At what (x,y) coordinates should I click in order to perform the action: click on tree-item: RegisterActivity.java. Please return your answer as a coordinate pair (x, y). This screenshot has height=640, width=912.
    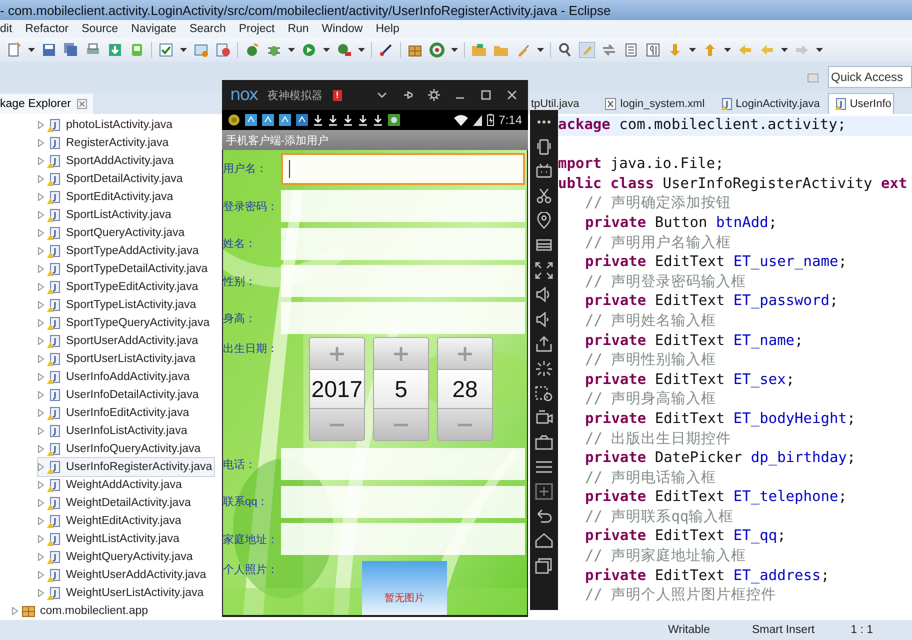
    Looking at the image, I should click on (104, 143).